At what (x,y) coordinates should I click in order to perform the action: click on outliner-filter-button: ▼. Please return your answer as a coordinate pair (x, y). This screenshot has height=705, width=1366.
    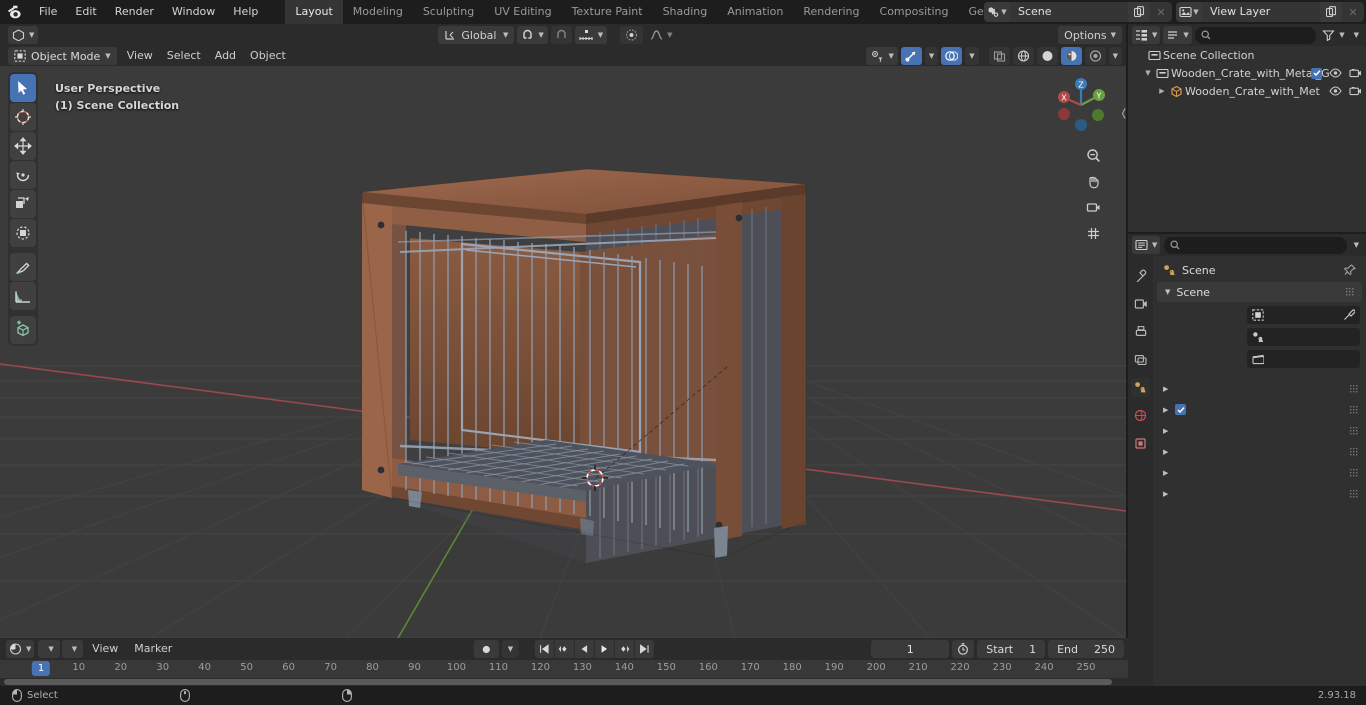
    Looking at the image, I should click on (1333, 35).